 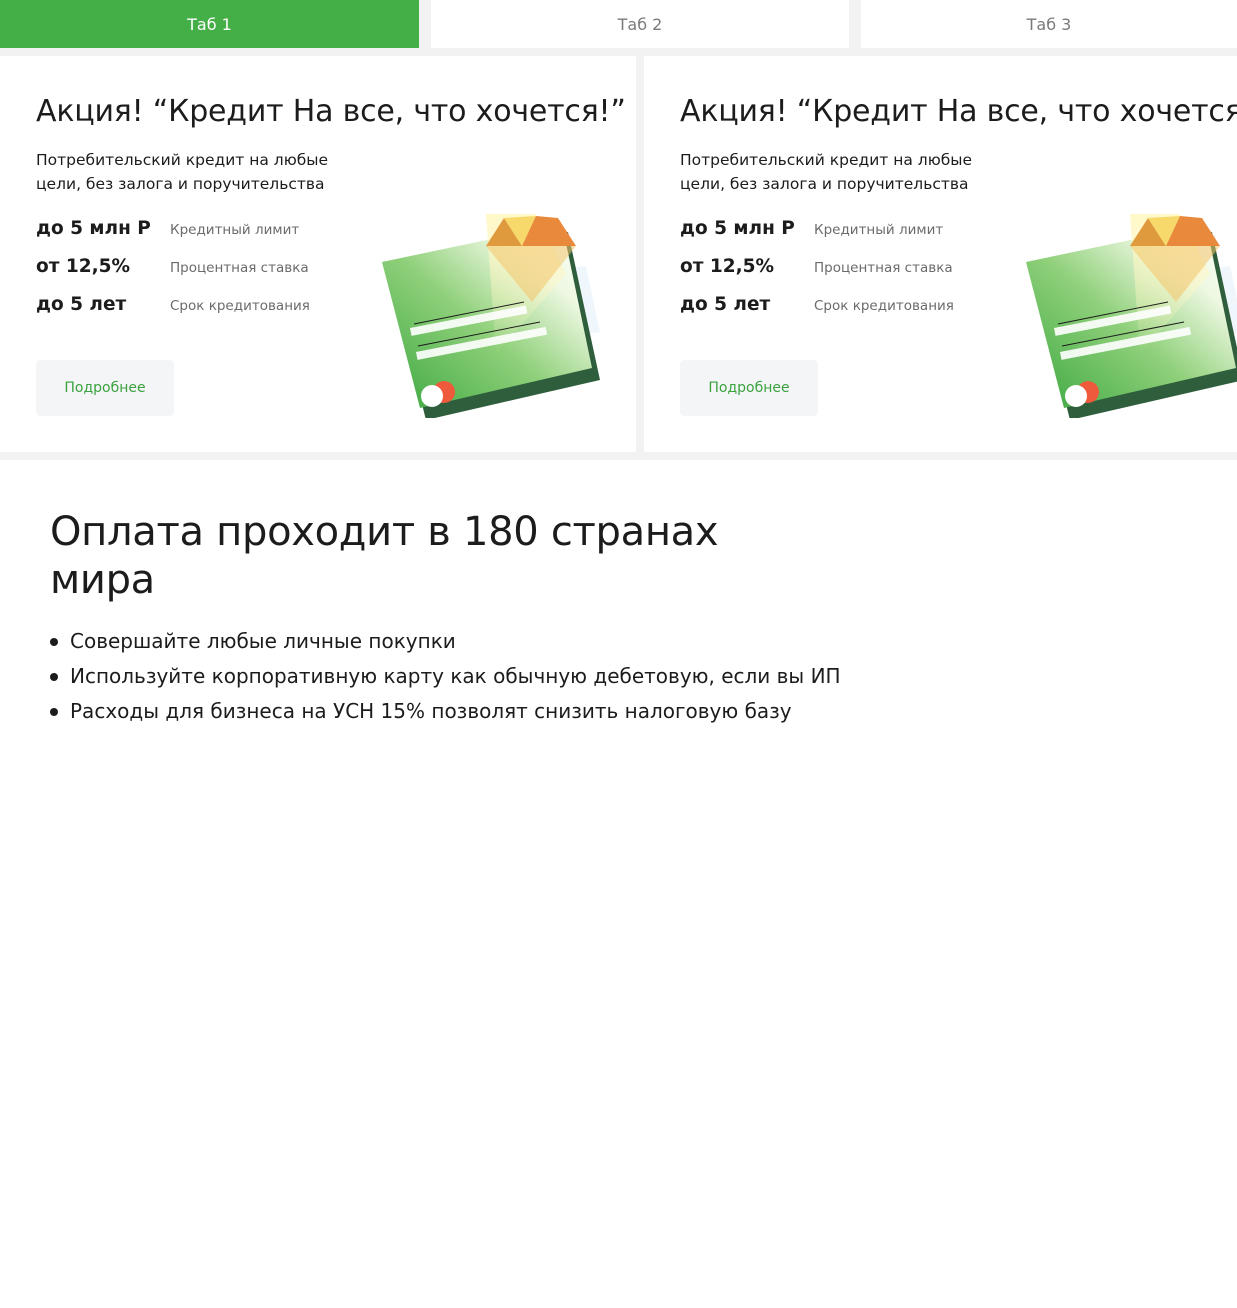 I want to click on list-item: Совершайте любые личные покупки, so click(x=445, y=641).